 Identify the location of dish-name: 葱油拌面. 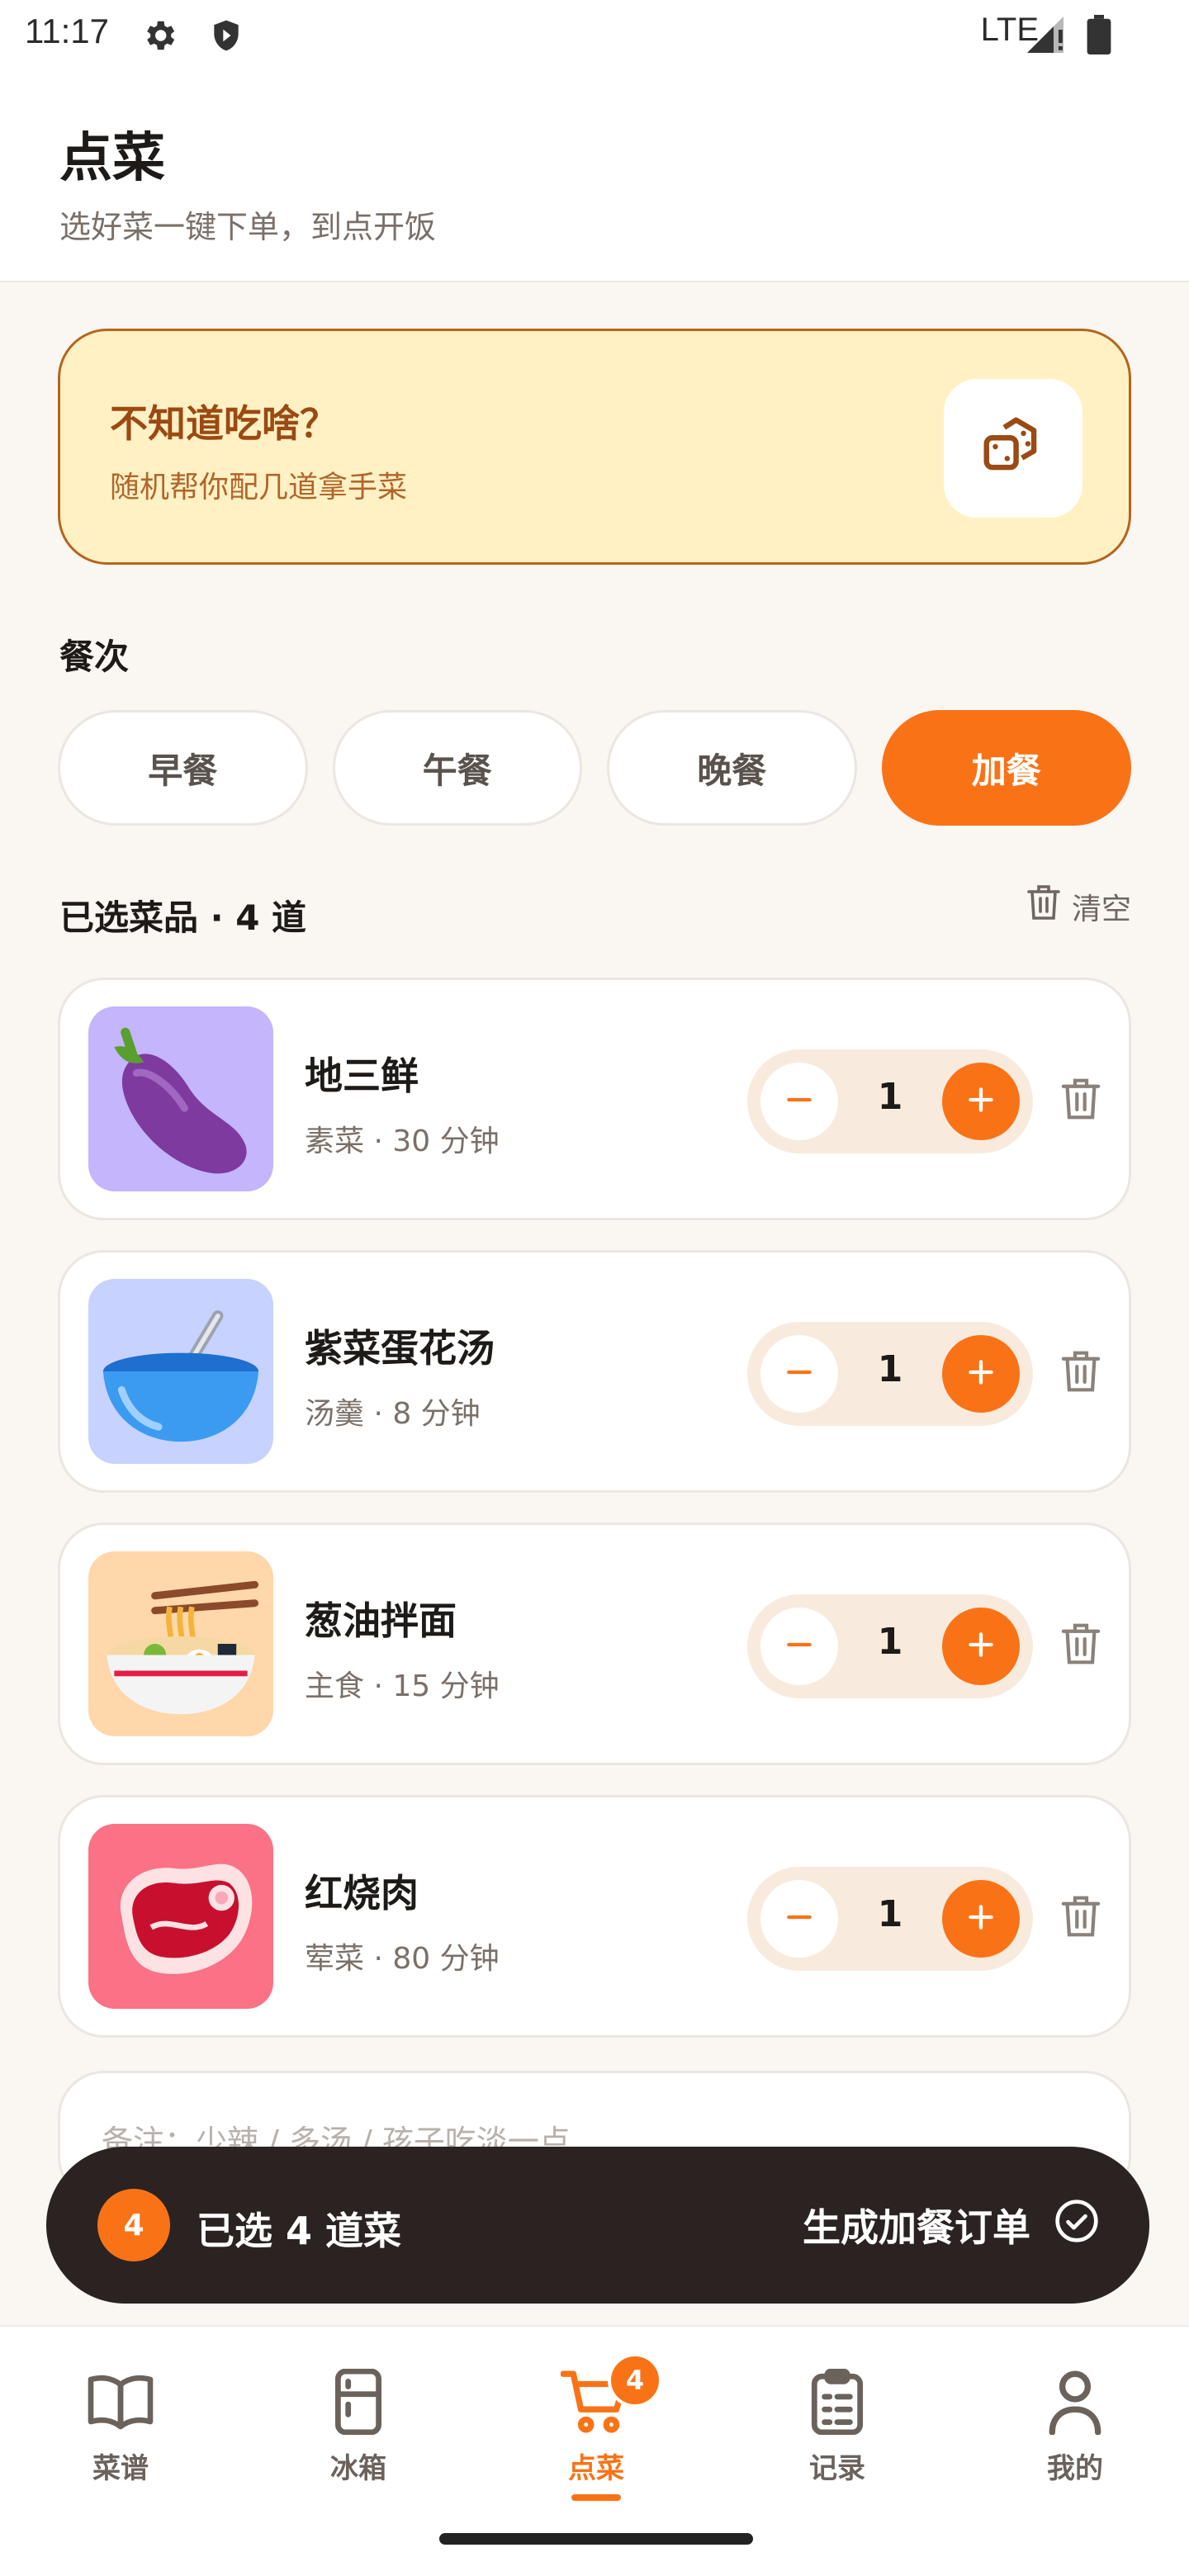
(381, 1620).